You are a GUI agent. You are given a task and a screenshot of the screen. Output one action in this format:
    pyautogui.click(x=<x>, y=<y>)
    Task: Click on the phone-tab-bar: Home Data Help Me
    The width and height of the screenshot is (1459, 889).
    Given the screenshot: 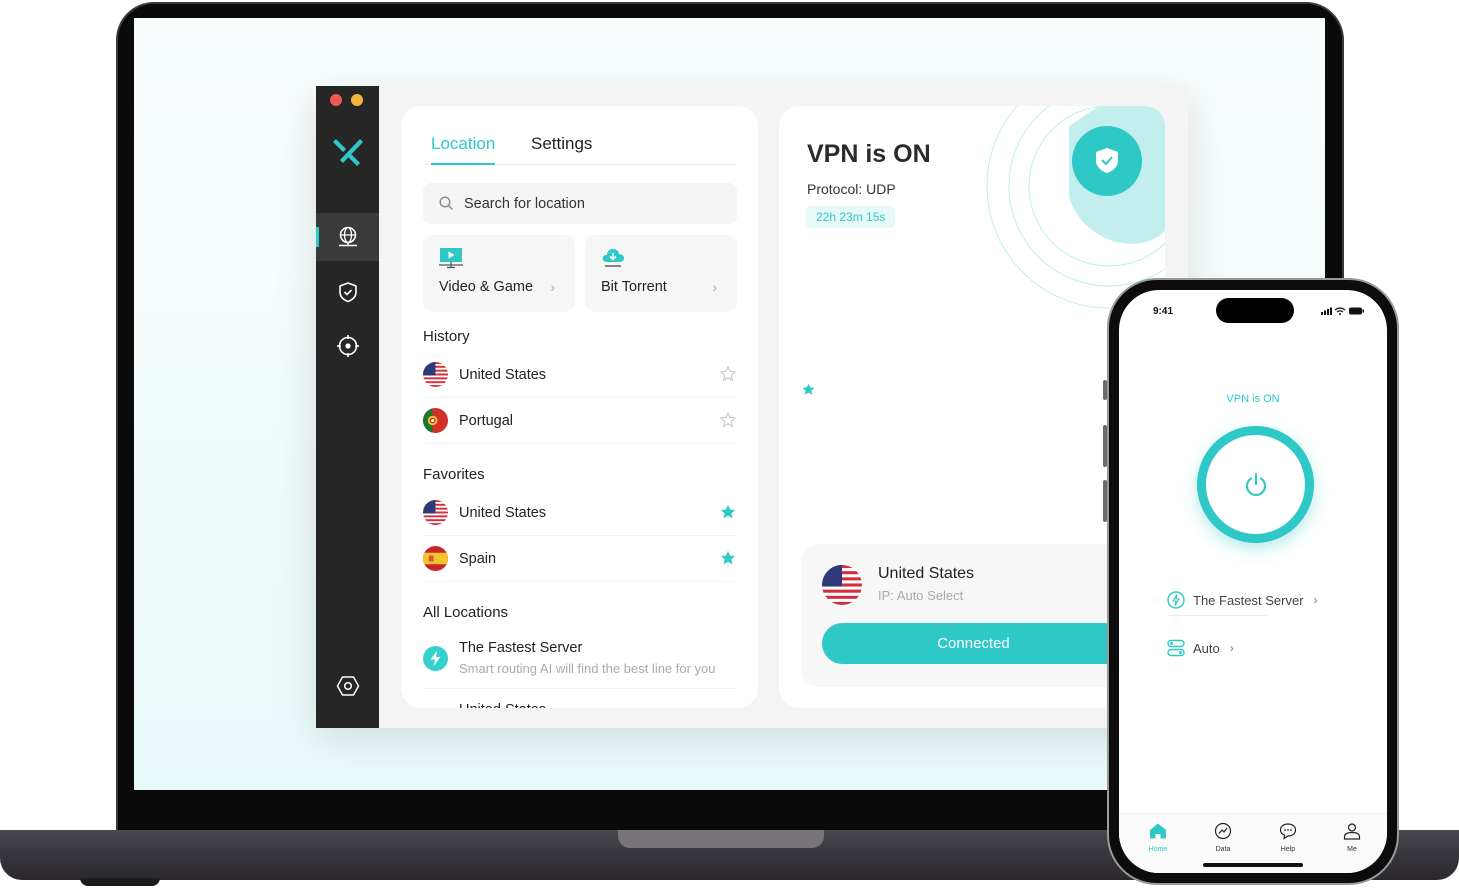 What is the action you would take?
    pyautogui.click(x=1253, y=843)
    